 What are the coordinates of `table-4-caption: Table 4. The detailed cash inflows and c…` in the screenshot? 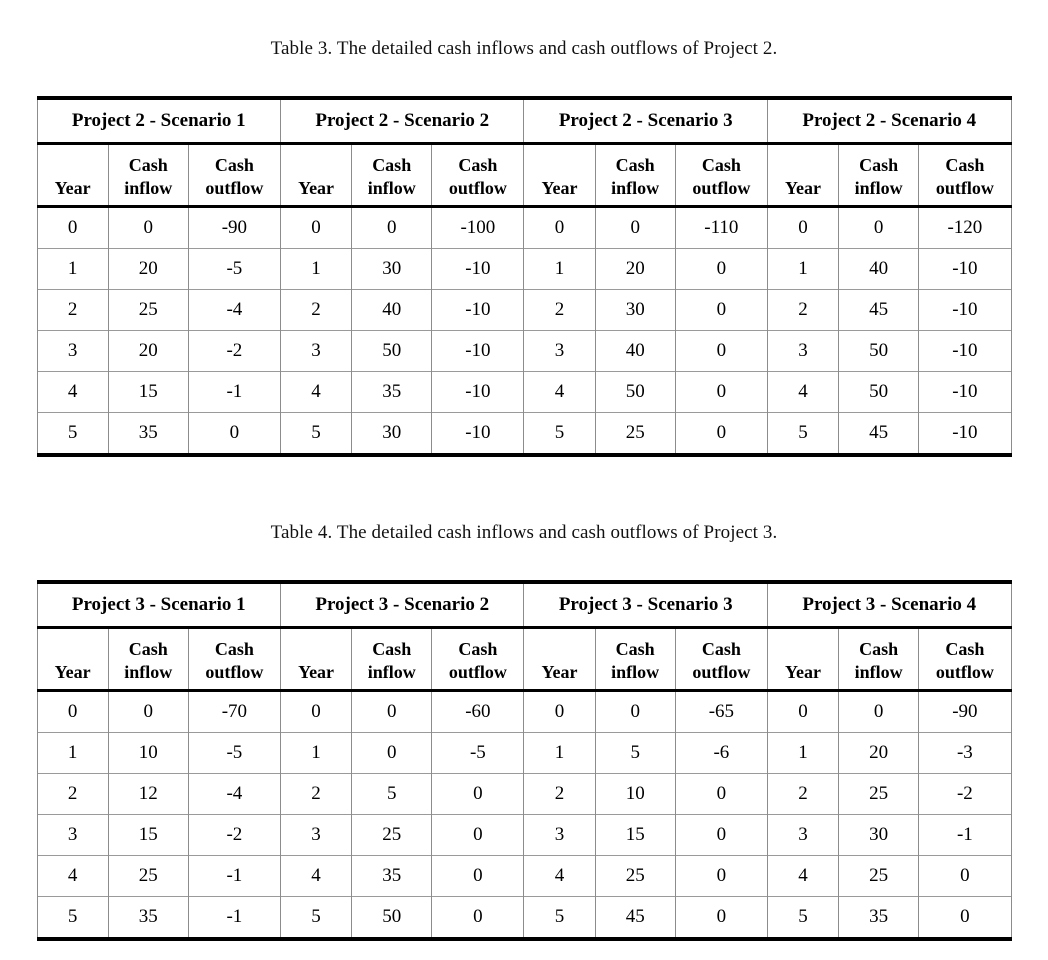 It's located at (524, 532).